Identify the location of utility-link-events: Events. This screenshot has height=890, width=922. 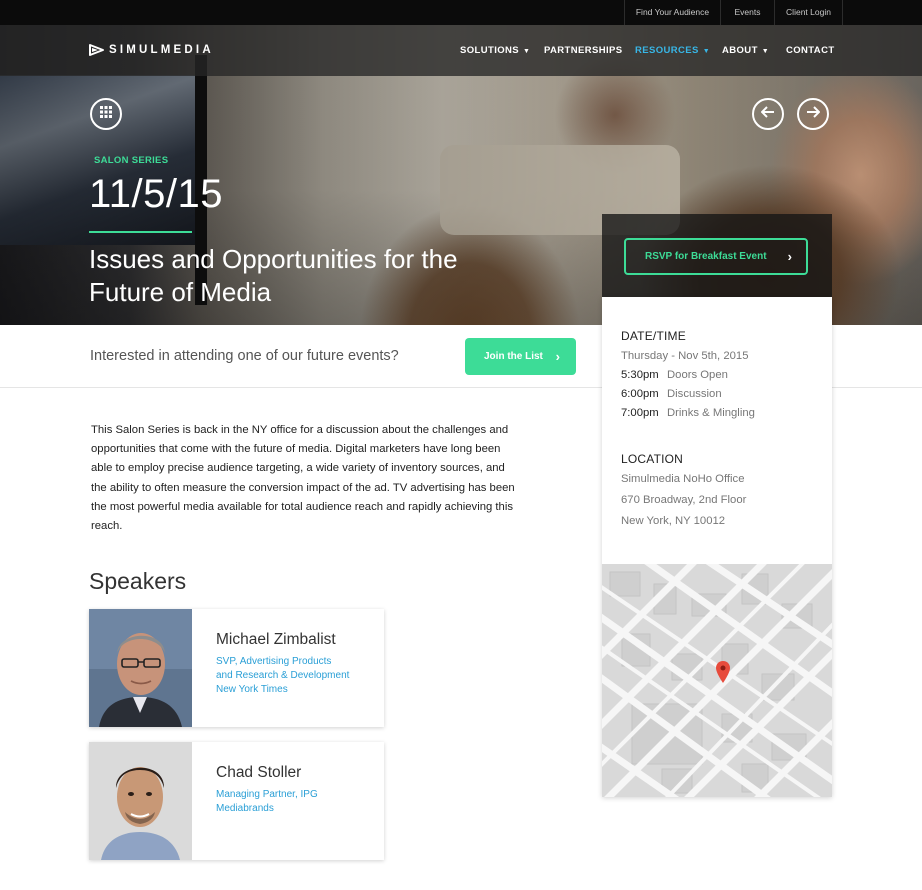
(747, 12).